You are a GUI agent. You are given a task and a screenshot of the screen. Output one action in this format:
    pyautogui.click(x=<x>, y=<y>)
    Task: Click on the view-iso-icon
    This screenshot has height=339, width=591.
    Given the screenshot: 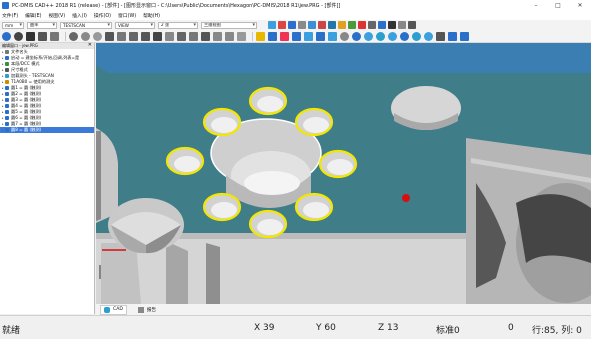 What is the action you would take?
    pyautogui.click(x=356, y=36)
    